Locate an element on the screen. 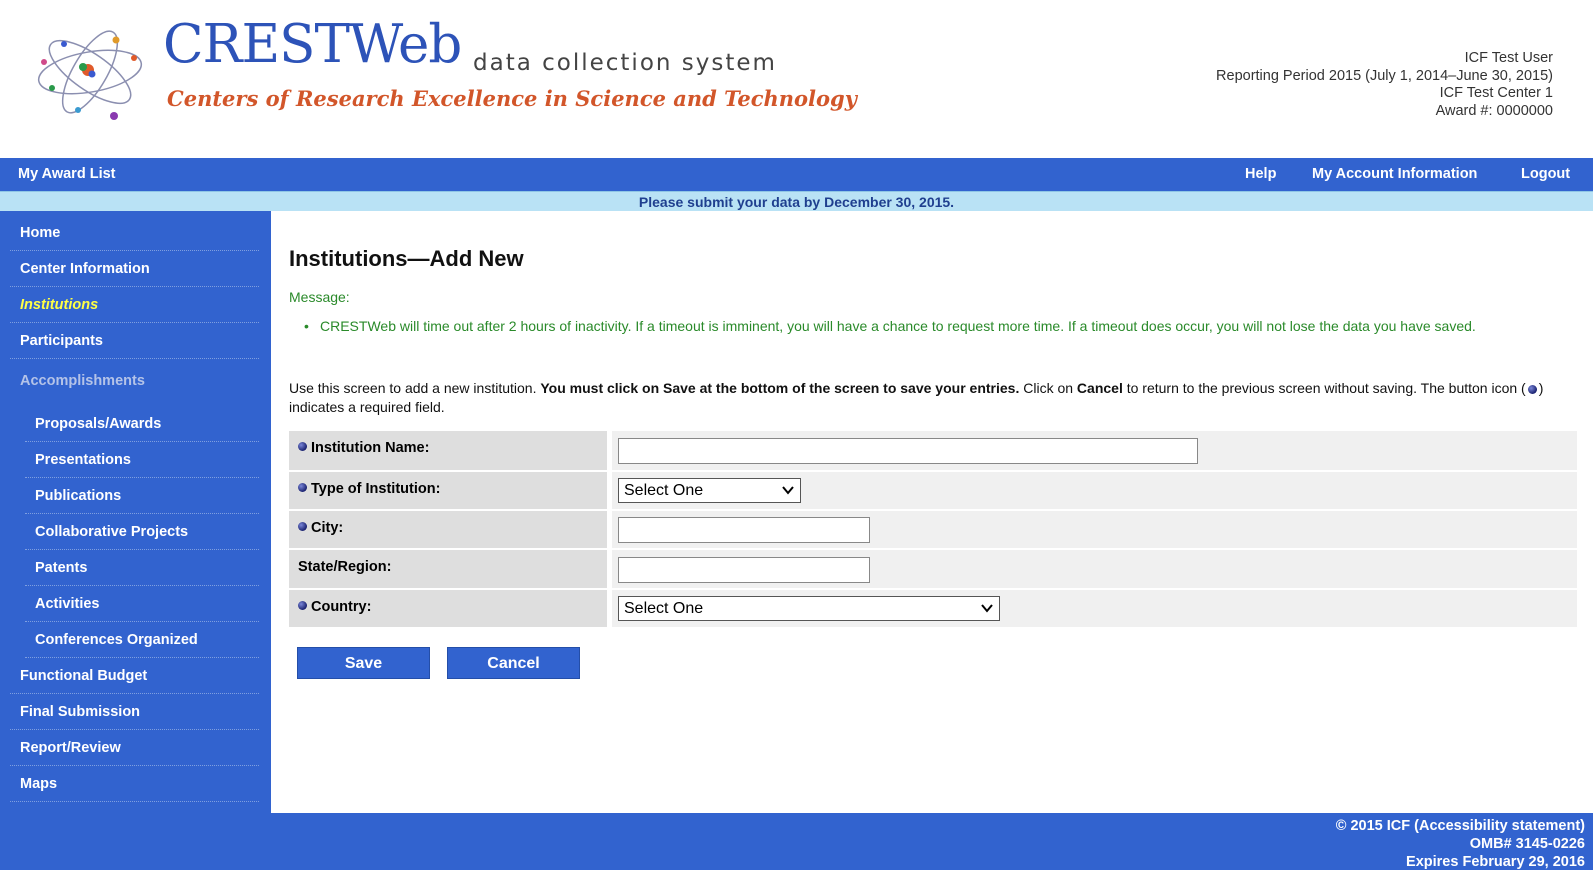  institution-name-cell is located at coordinates (1094, 450).